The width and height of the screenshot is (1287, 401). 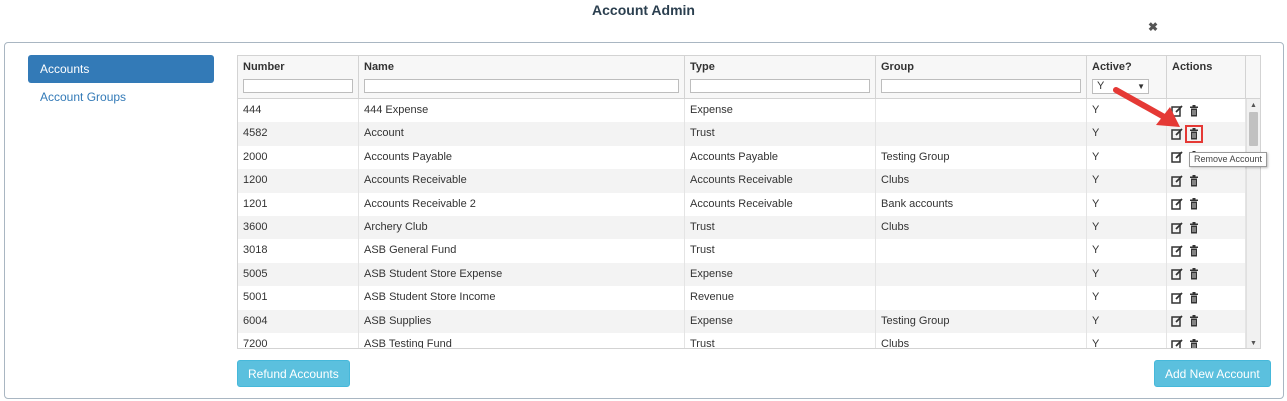 I want to click on scroll-up-icon: ▲, so click(x=1253, y=105).